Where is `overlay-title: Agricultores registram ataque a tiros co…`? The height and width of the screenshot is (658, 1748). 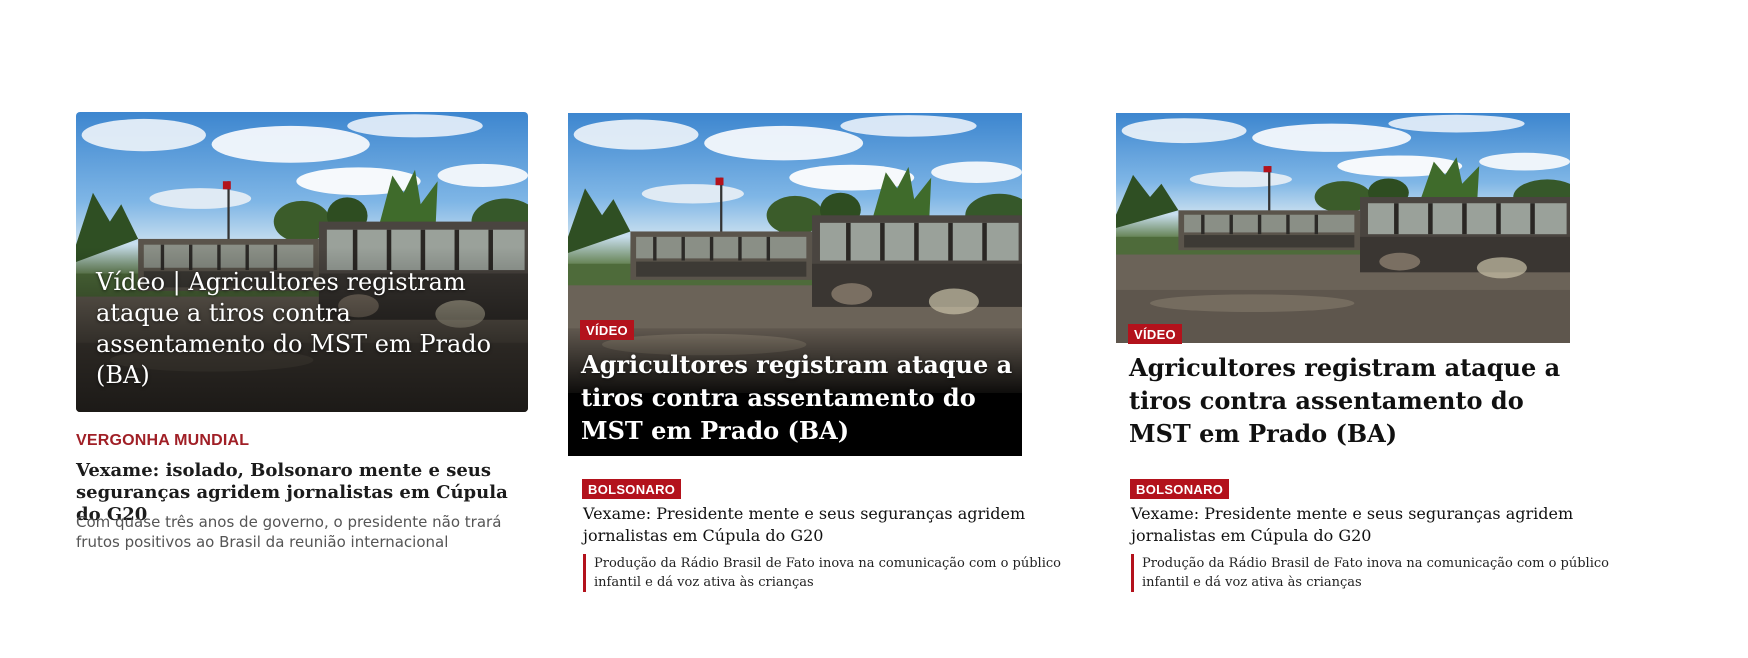 overlay-title: Agricultores registram ataque a tiros co… is located at coordinates (801, 397).